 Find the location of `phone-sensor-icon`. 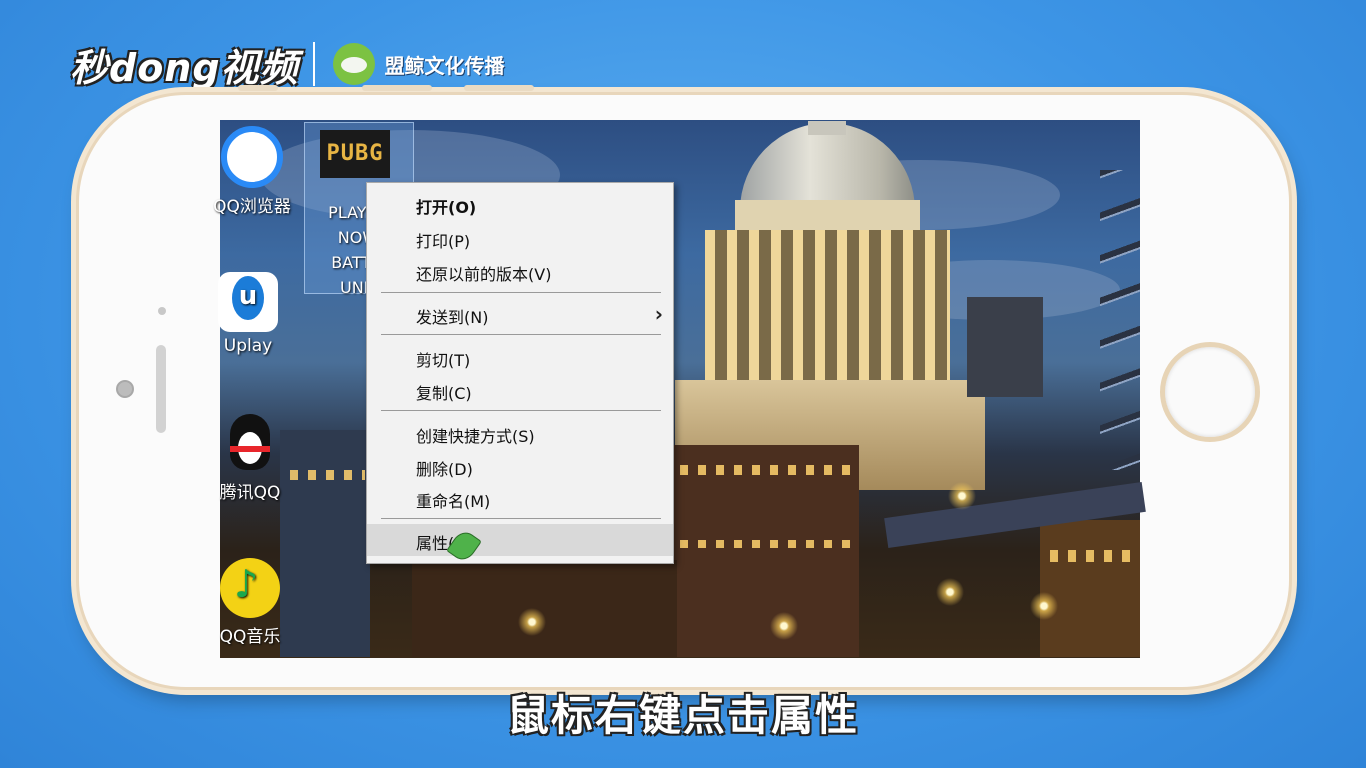

phone-sensor-icon is located at coordinates (162, 311).